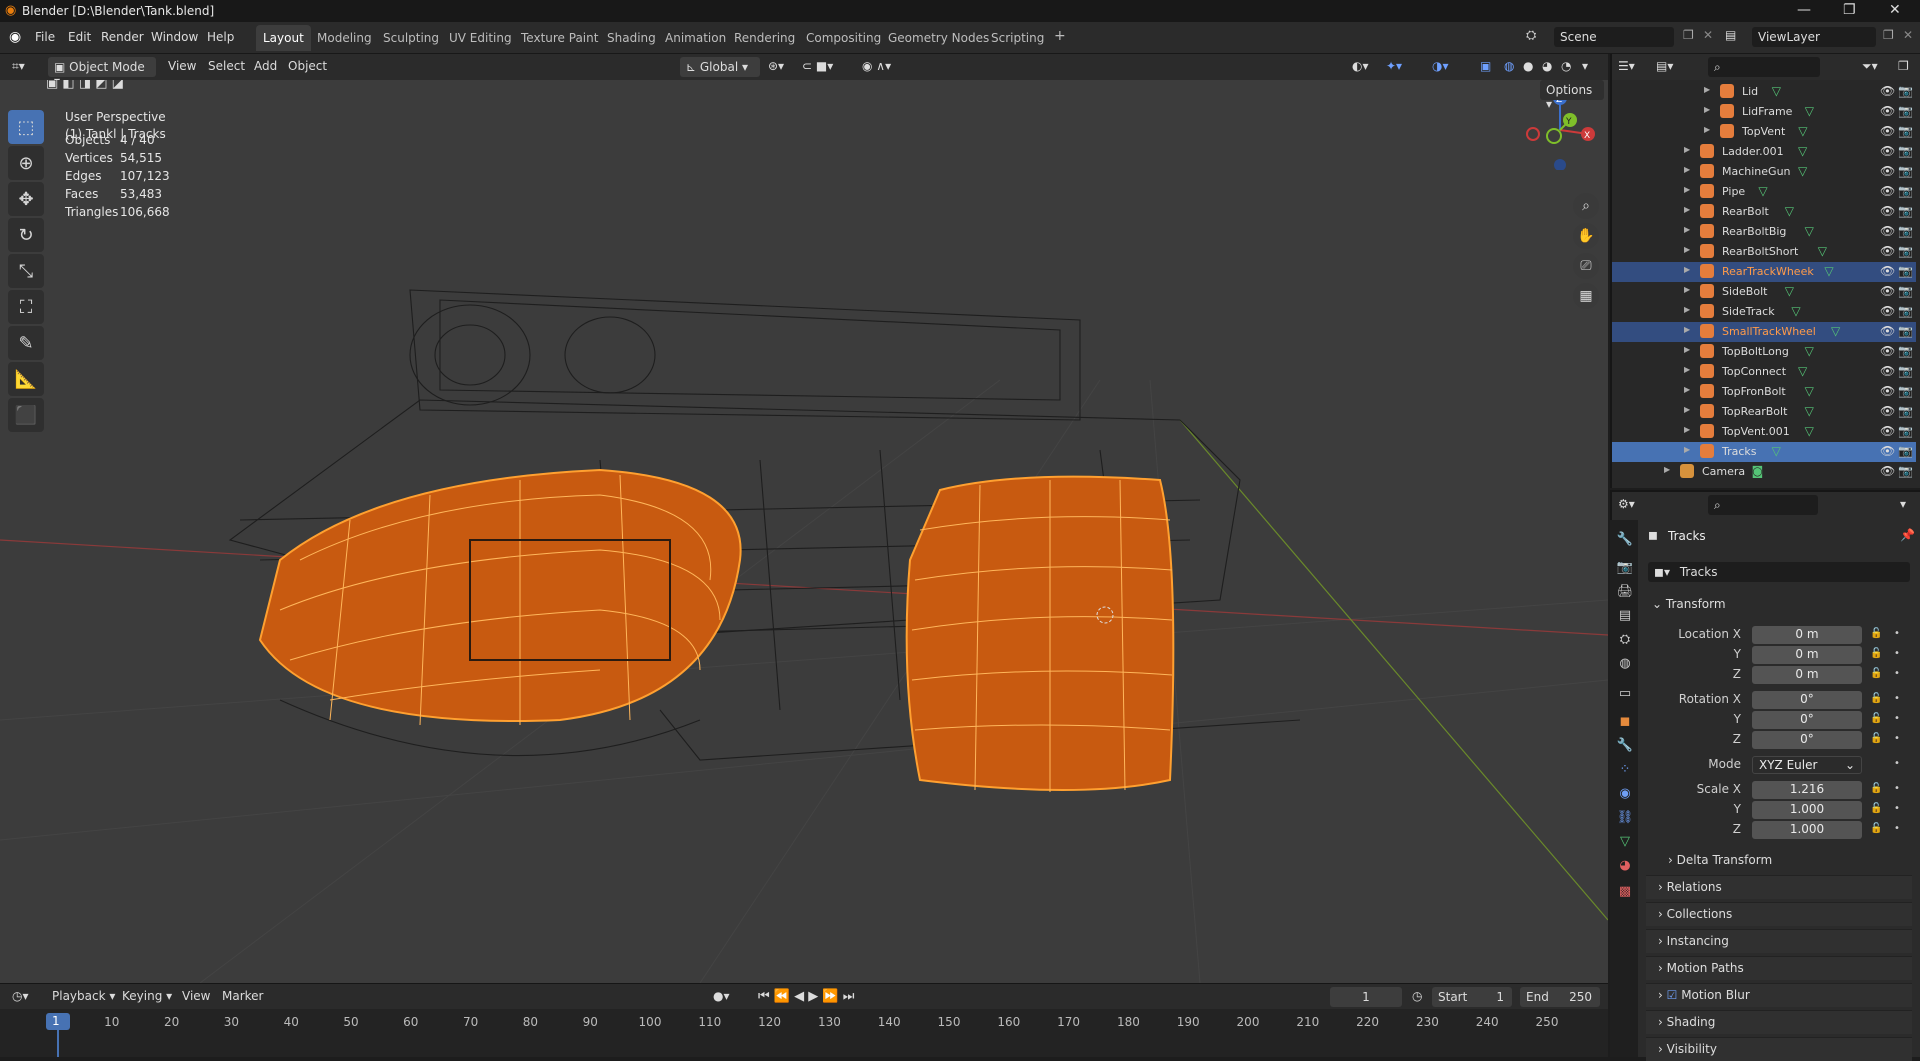  What do you see at coordinates (26, 415) in the screenshot?
I see `add-cube-tool-icon: ⬛` at bounding box center [26, 415].